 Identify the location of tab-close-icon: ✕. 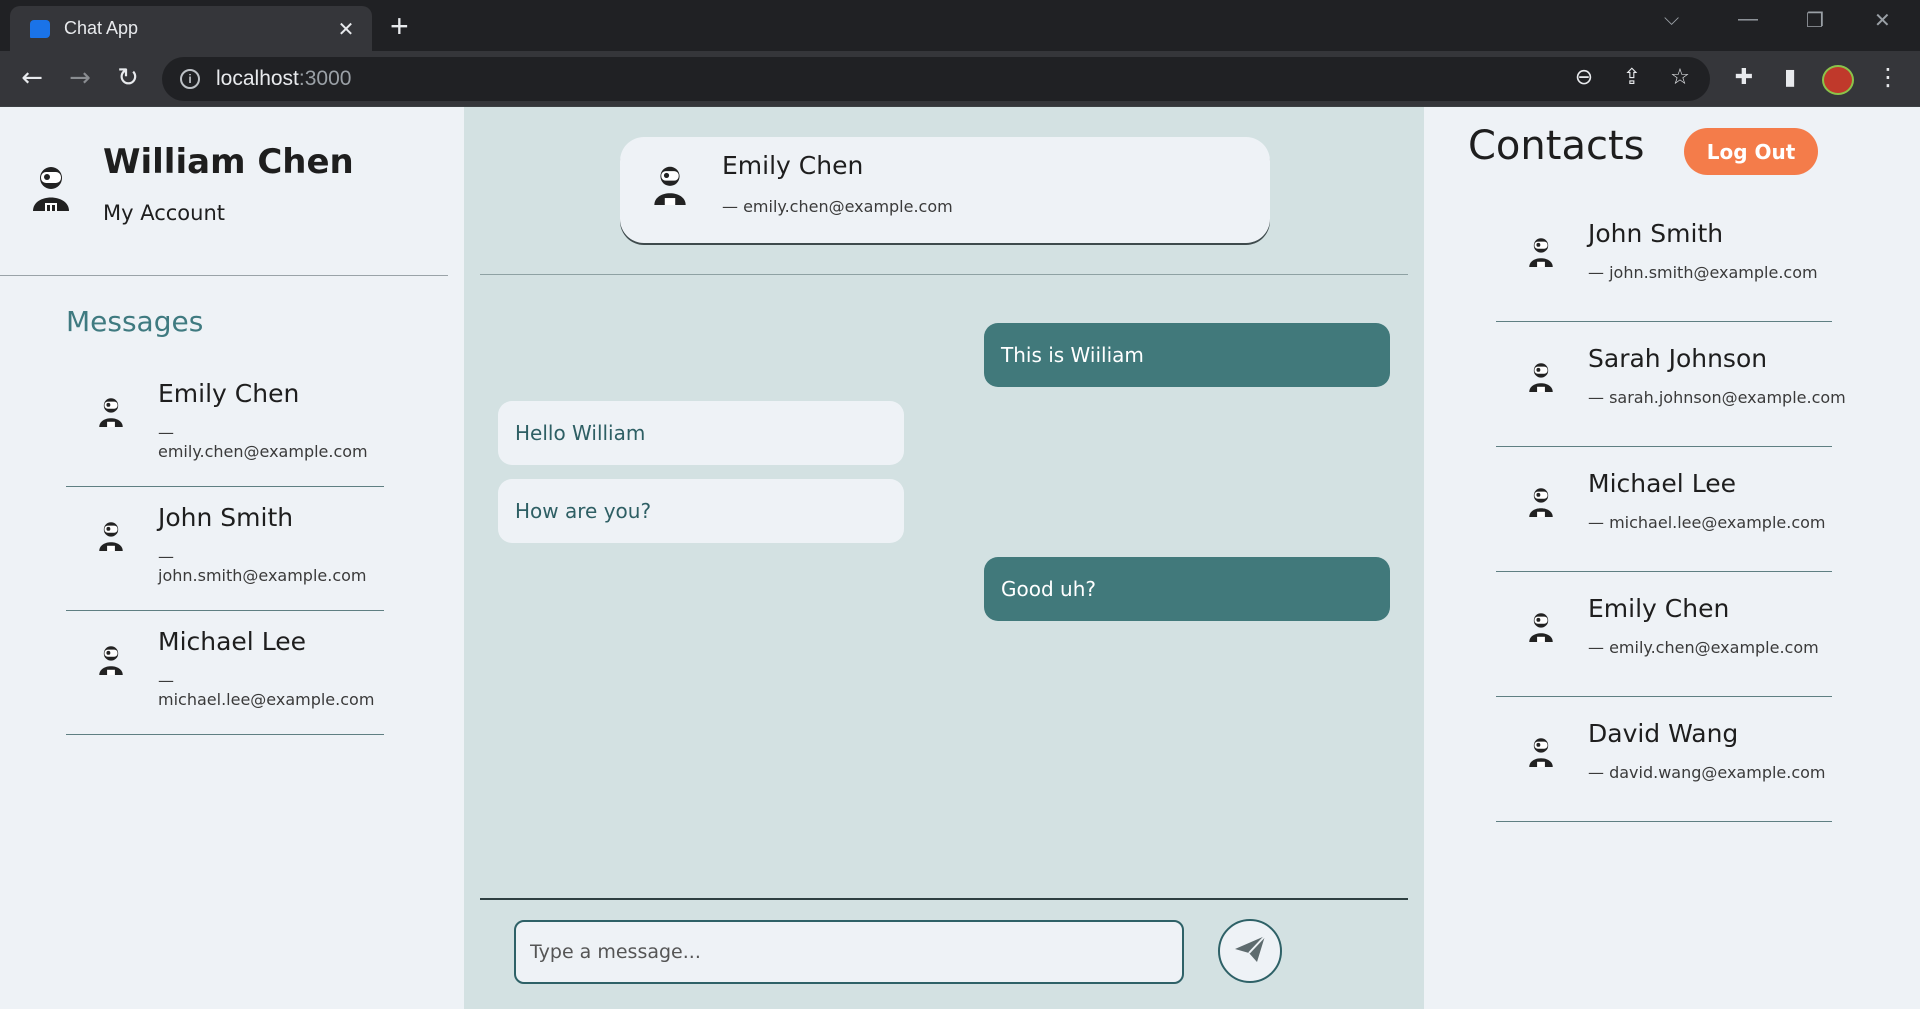
(346, 29).